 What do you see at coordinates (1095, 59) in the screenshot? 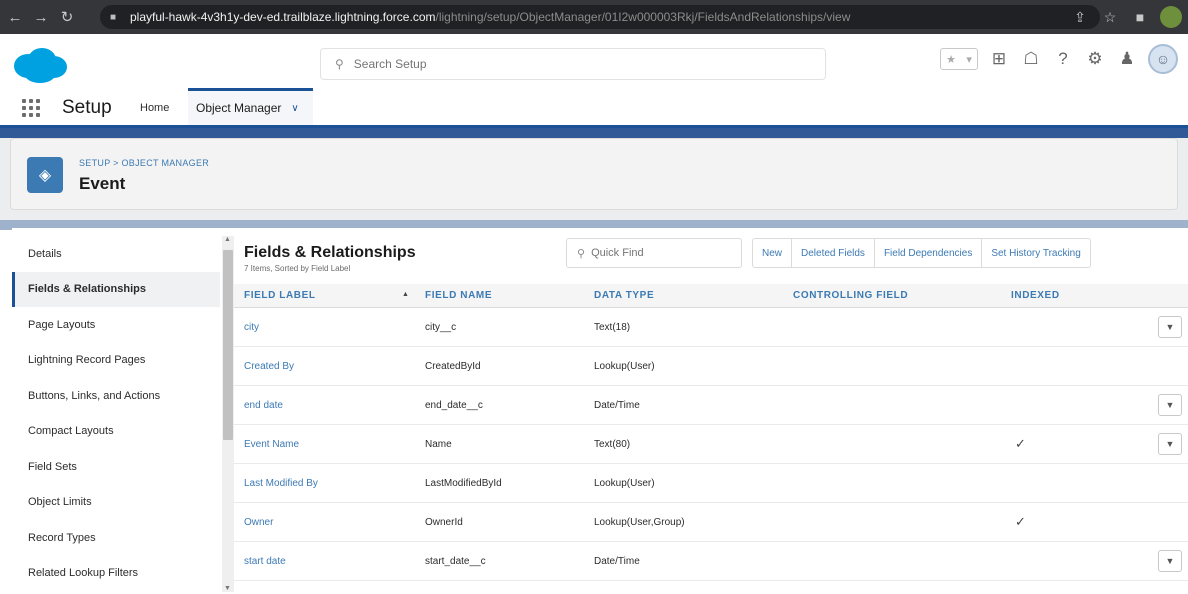
I see `setup-gear-icon: ⚙` at bounding box center [1095, 59].